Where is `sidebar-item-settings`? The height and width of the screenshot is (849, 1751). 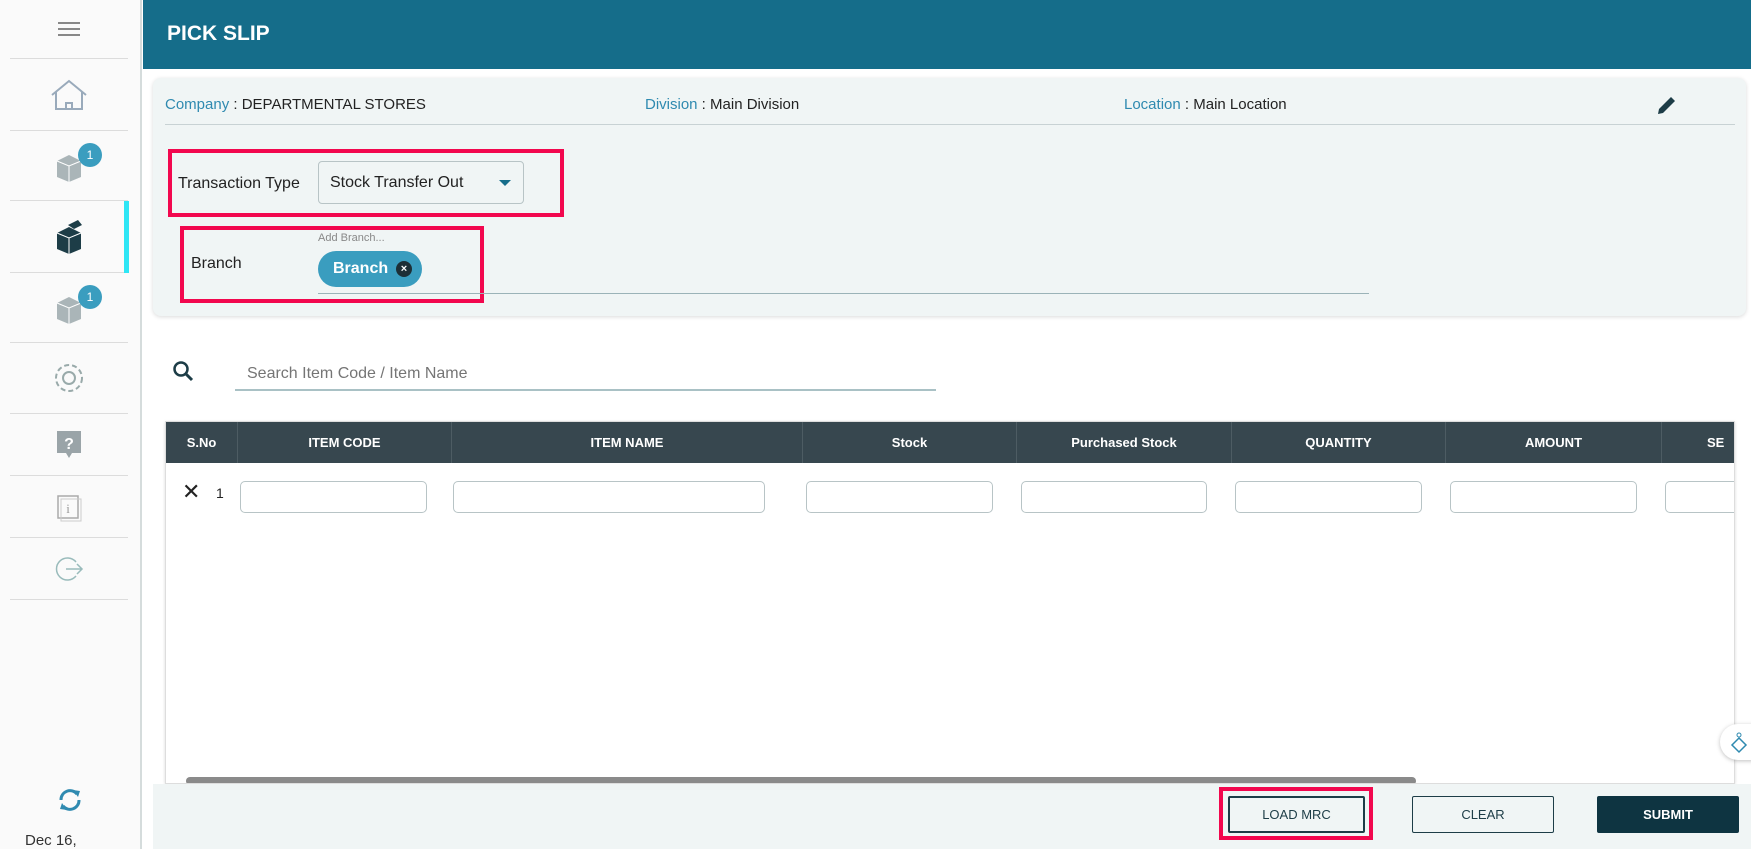
sidebar-item-settings is located at coordinates (69, 378).